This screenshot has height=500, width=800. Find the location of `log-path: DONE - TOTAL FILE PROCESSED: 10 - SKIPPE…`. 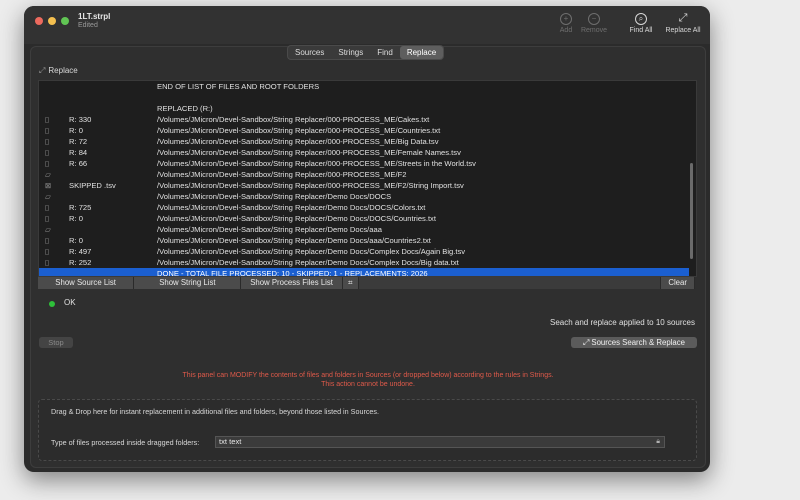

log-path: DONE - TOTAL FILE PROCESSED: 10 - SKIPPE… is located at coordinates (292, 273).